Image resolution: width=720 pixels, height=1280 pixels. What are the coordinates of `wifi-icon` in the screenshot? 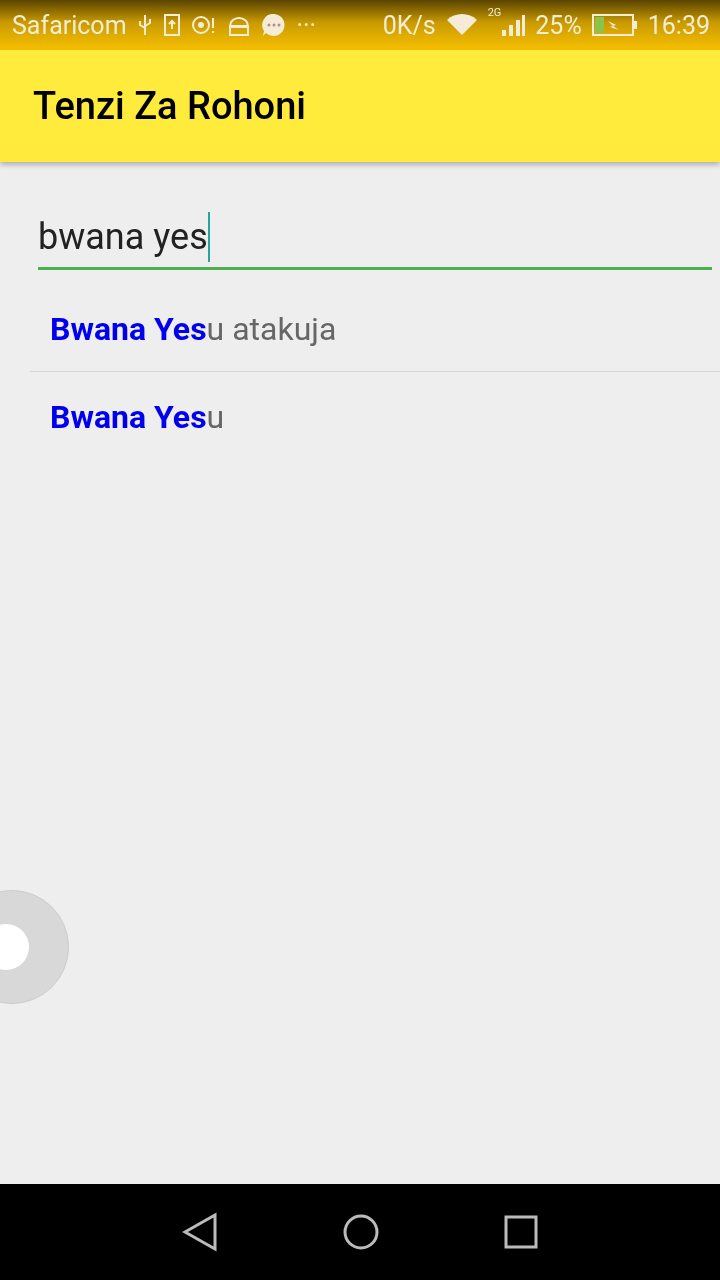 It's located at (461, 25).